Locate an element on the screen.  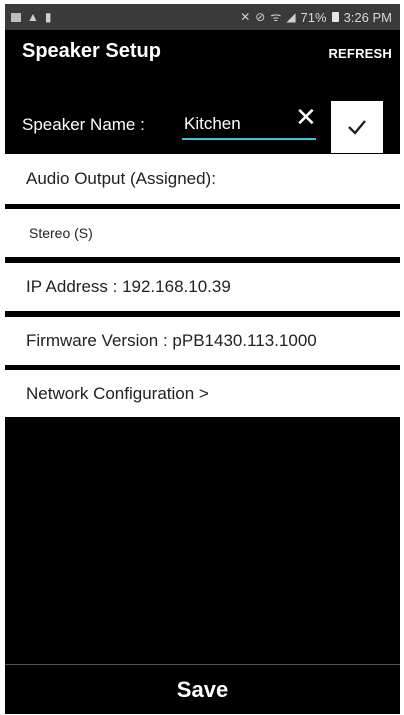
status-left-icons: ▲ ▮ is located at coordinates (28, 17).